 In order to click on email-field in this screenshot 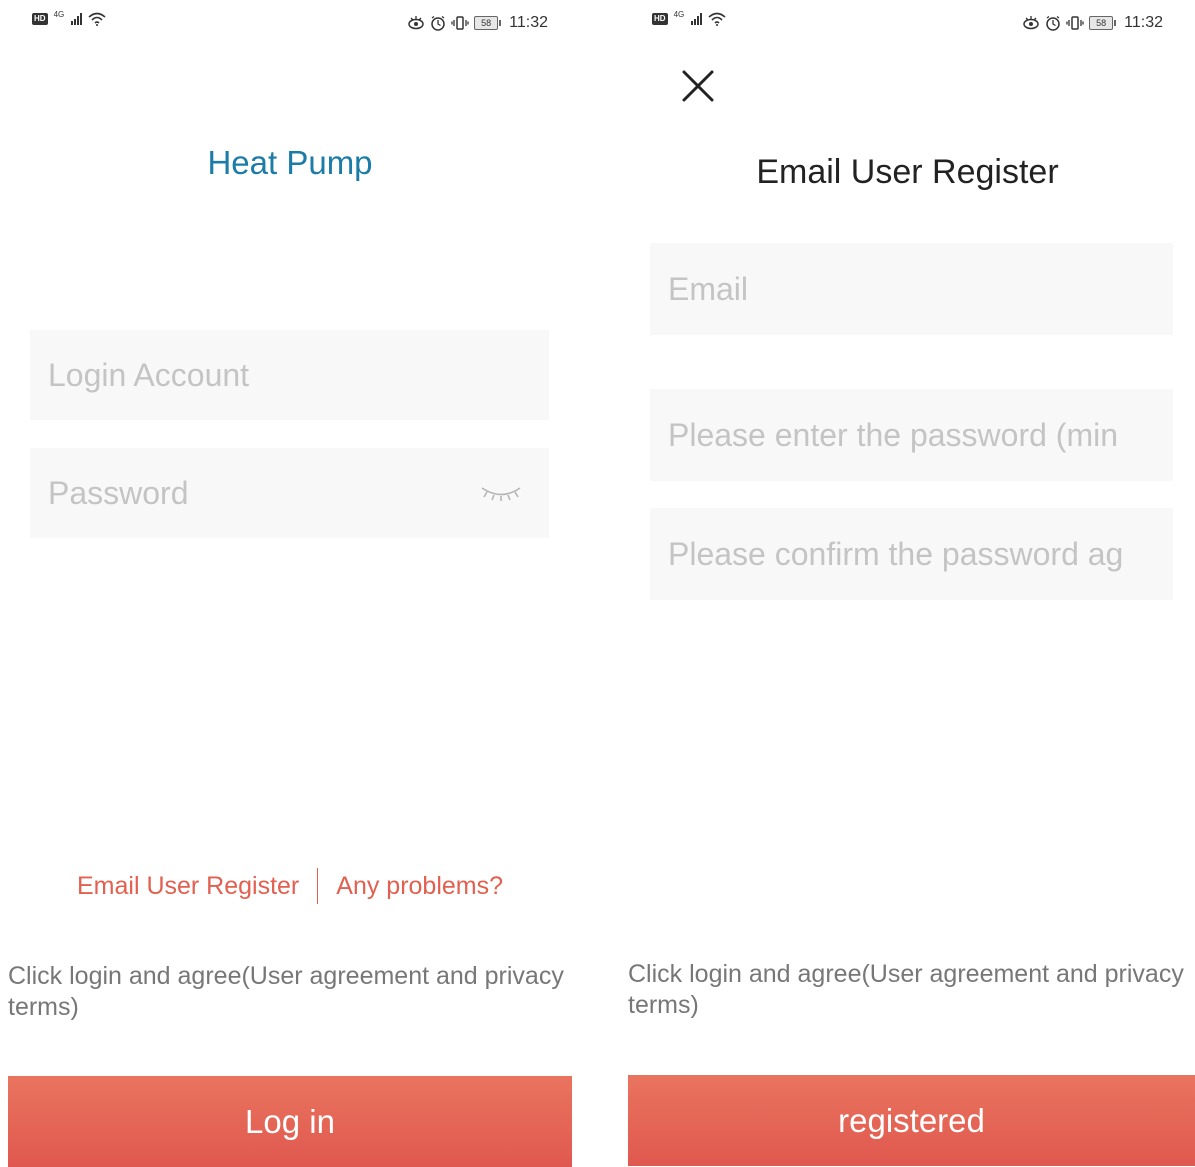, I will do `click(911, 289)`.